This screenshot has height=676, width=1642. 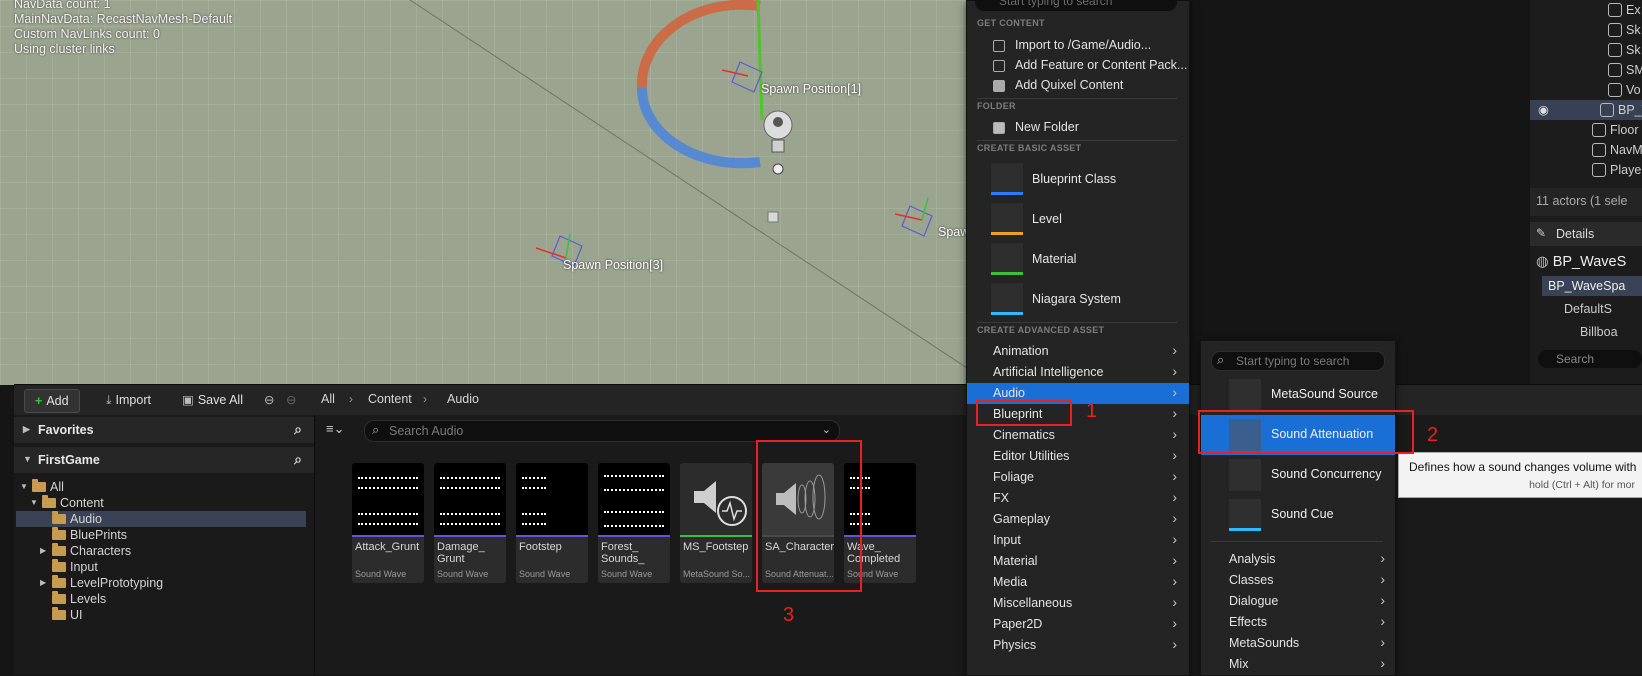 What do you see at coordinates (1586, 70) in the screenshot?
I see `outliner-row: SM` at bounding box center [1586, 70].